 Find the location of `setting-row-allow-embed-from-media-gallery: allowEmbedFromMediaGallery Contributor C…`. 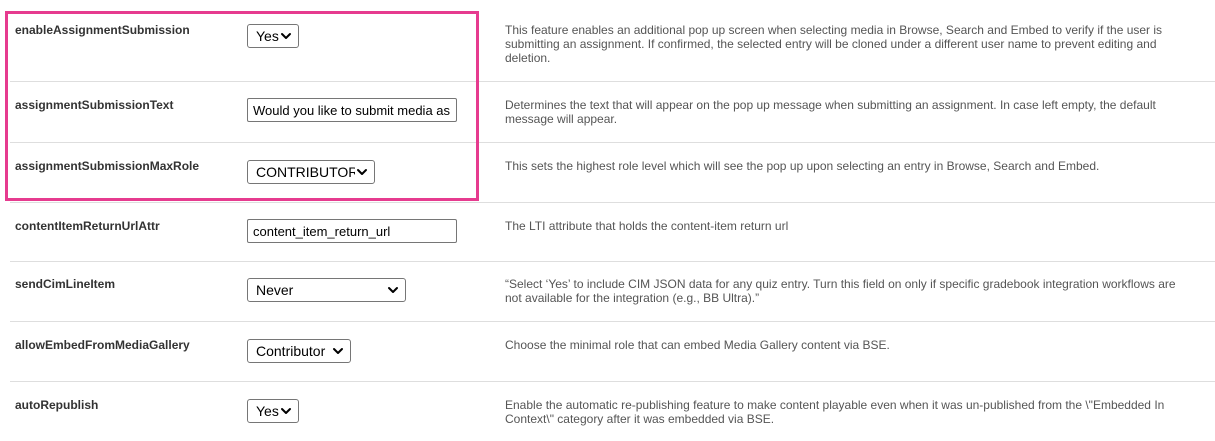

setting-row-allow-embed-from-media-gallery: allowEmbedFromMediaGallery Contributor C… is located at coordinates (607, 351).